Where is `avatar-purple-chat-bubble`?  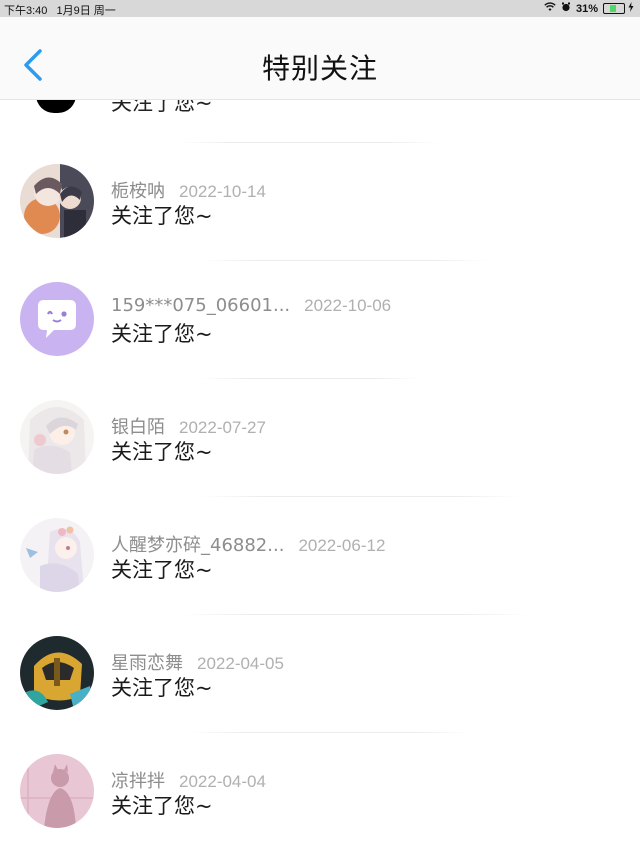
avatar-purple-chat-bubble is located at coordinates (57, 319).